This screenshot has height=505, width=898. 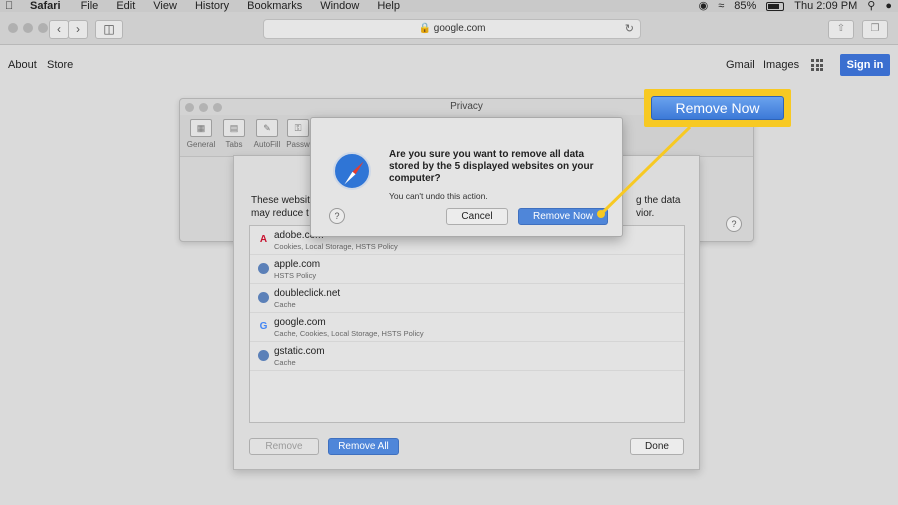 What do you see at coordinates (424, 28) in the screenshot?
I see `lock-icon: 🔒` at bounding box center [424, 28].